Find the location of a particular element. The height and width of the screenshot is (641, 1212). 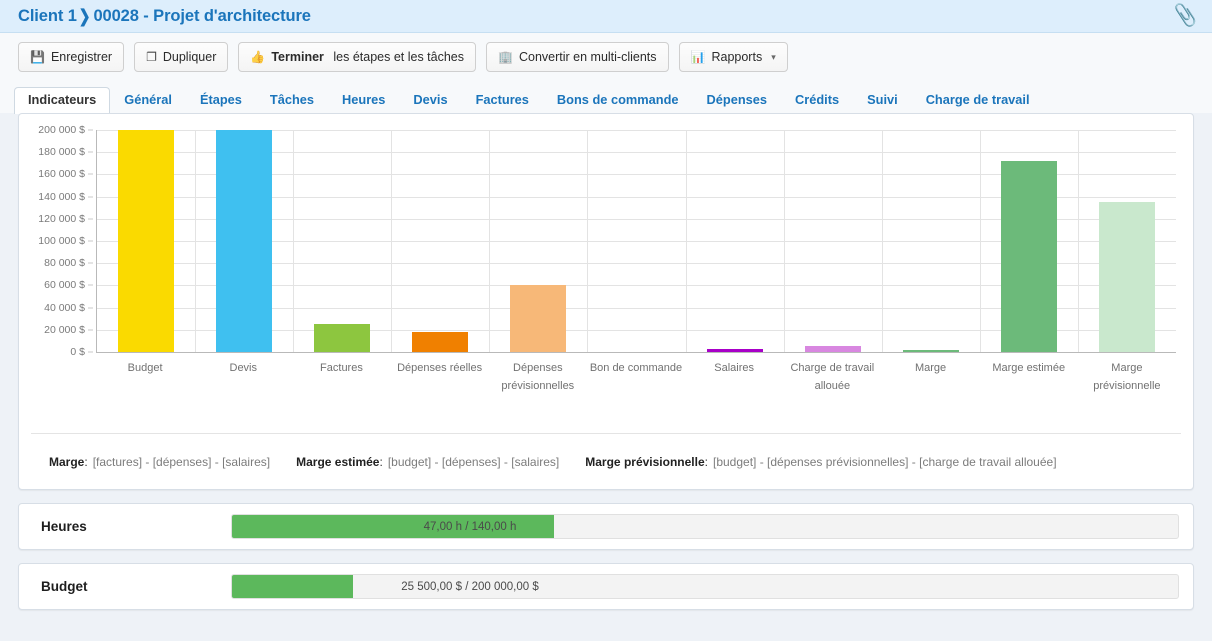

tab-tapes: Étapes is located at coordinates (221, 100).